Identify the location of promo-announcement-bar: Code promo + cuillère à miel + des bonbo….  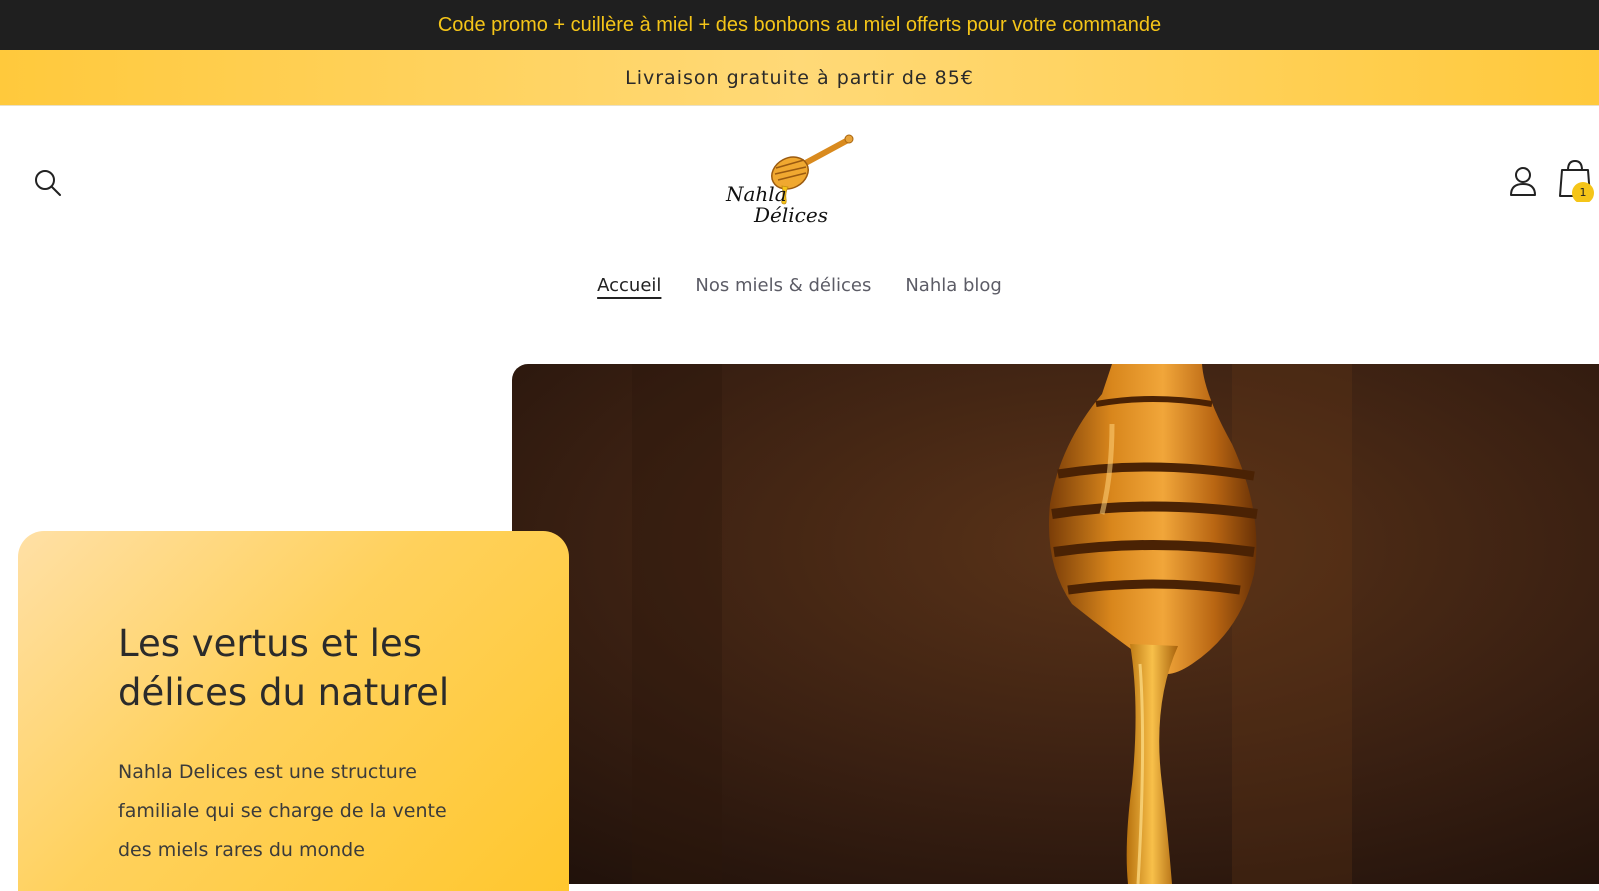
(799, 25).